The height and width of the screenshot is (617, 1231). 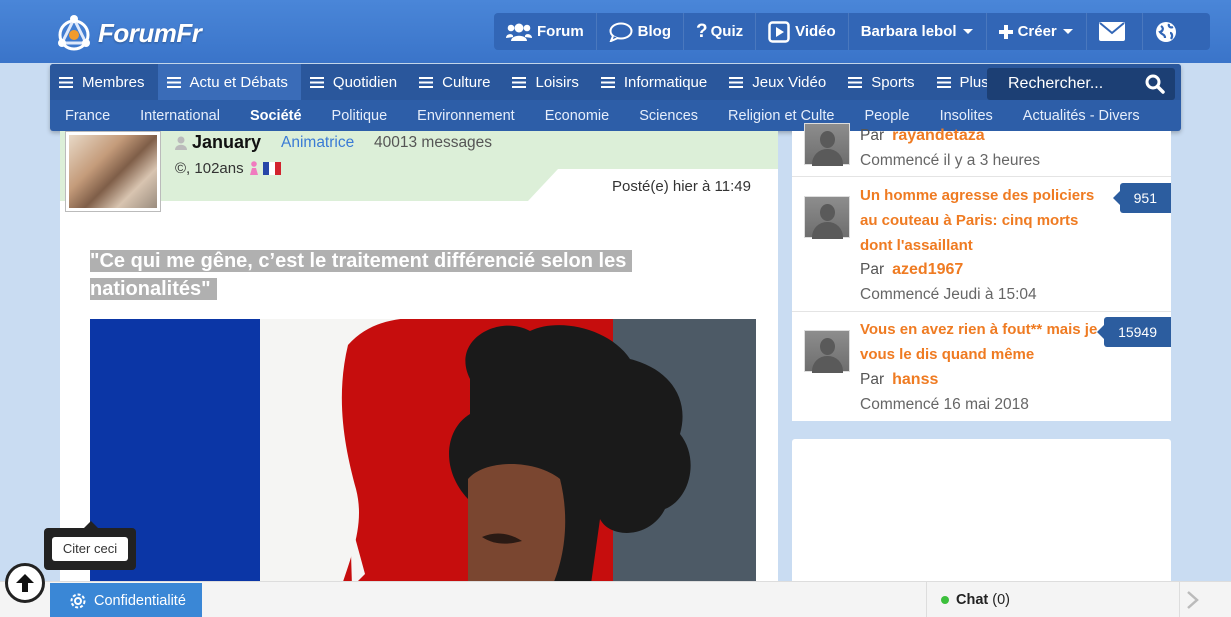 What do you see at coordinates (1005, 31) in the screenshot?
I see `plus-icon` at bounding box center [1005, 31].